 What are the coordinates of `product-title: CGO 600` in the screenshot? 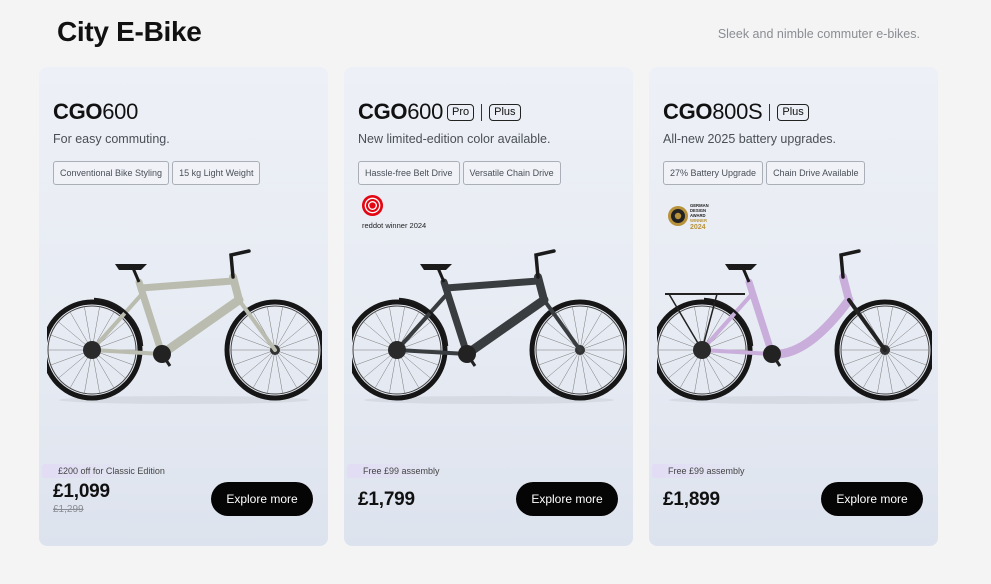 It's located at (95, 112).